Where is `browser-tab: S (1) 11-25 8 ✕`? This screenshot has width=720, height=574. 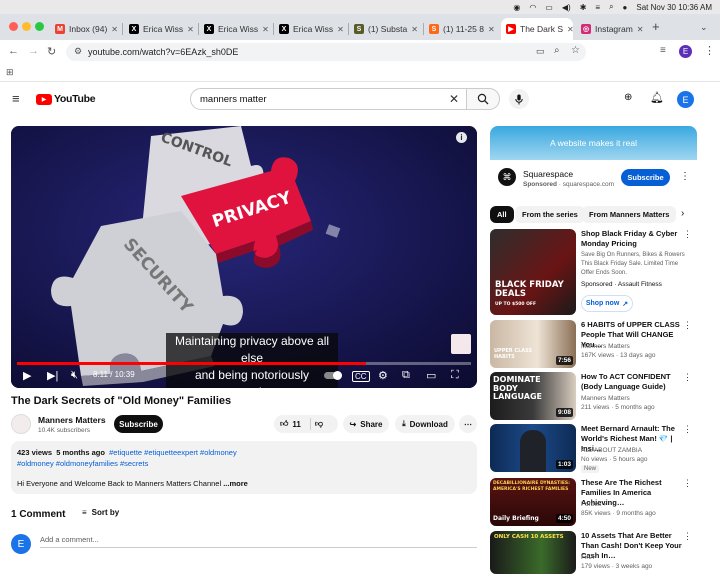
browser-tab: S (1) 11-25 8 ✕ is located at coordinates (461, 29).